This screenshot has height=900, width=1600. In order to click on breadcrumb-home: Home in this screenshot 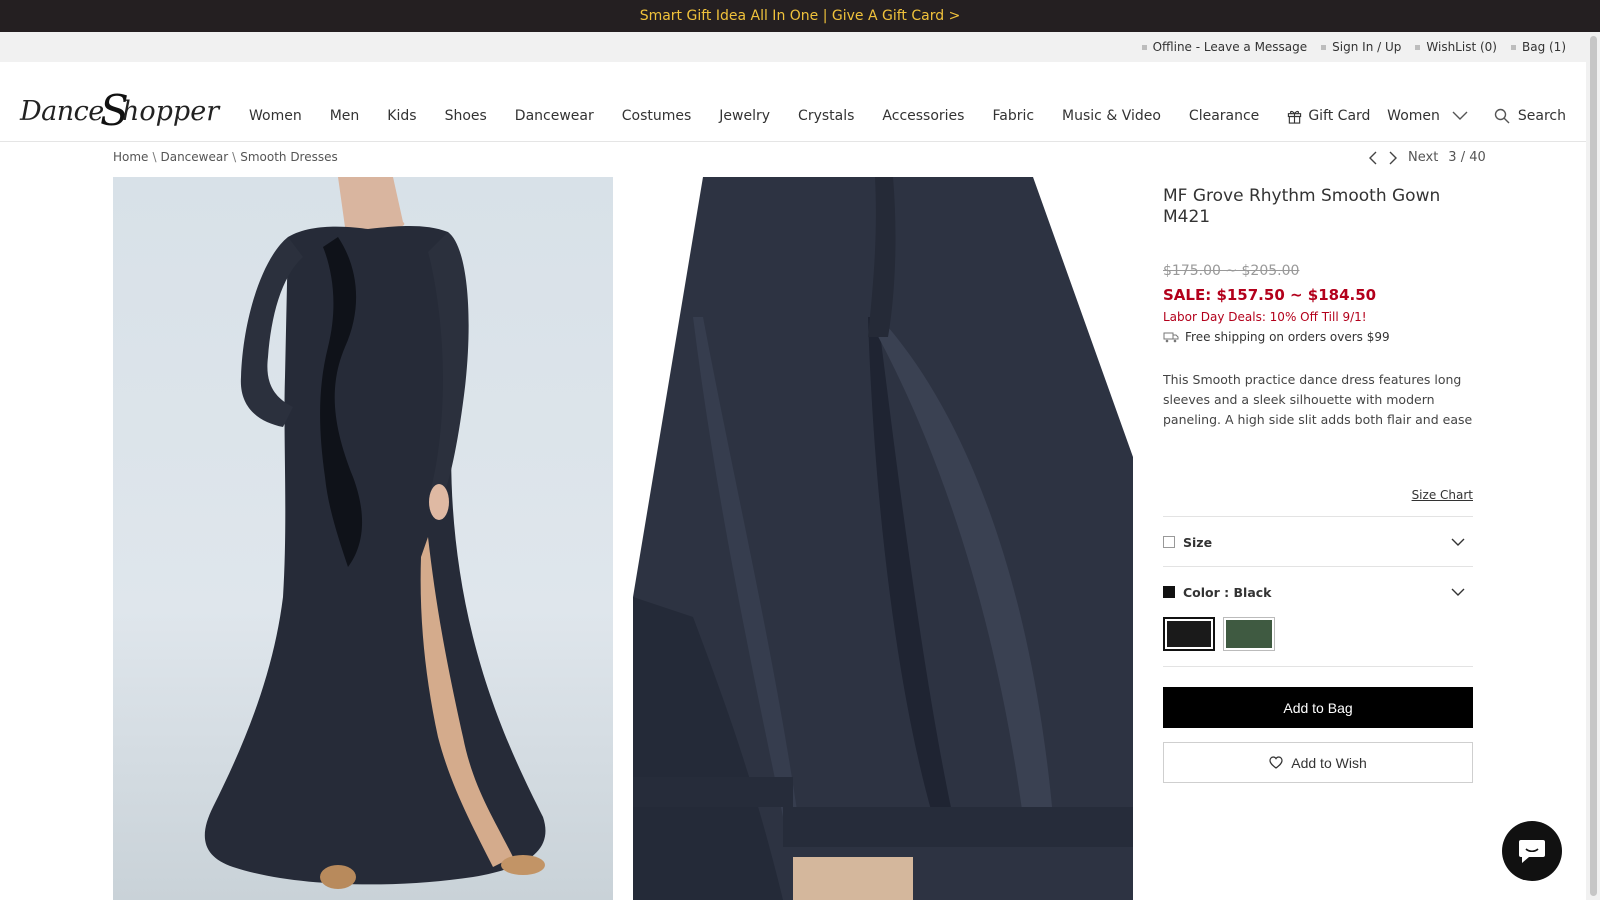, I will do `click(130, 157)`.